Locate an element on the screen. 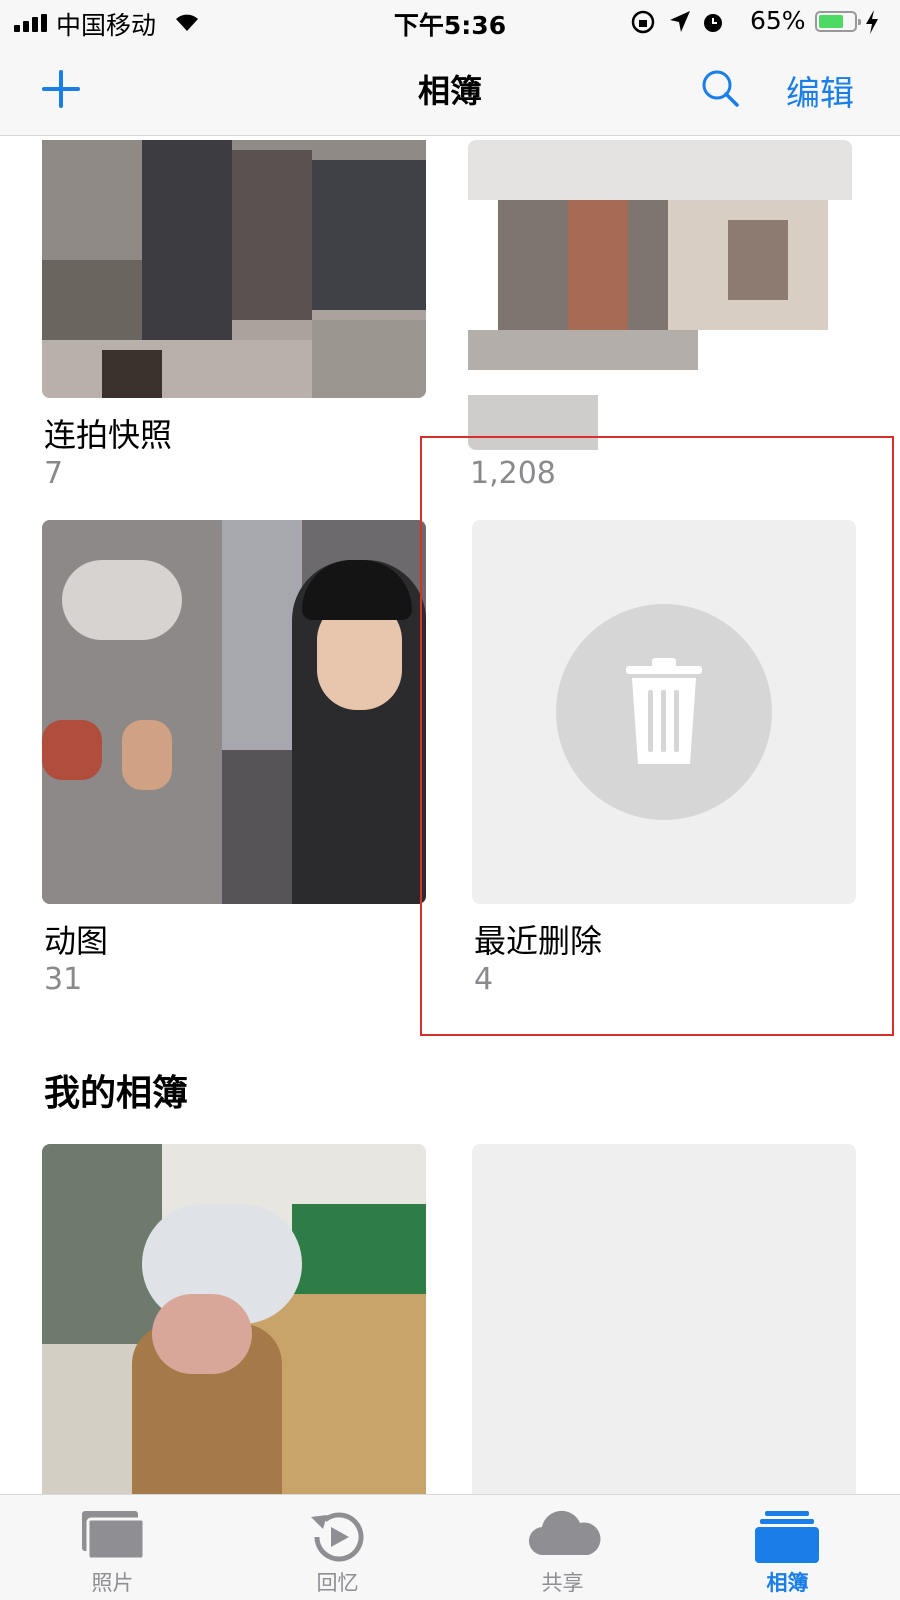  section-title-my-albums: 我的相簿 is located at coordinates (116, 1093).